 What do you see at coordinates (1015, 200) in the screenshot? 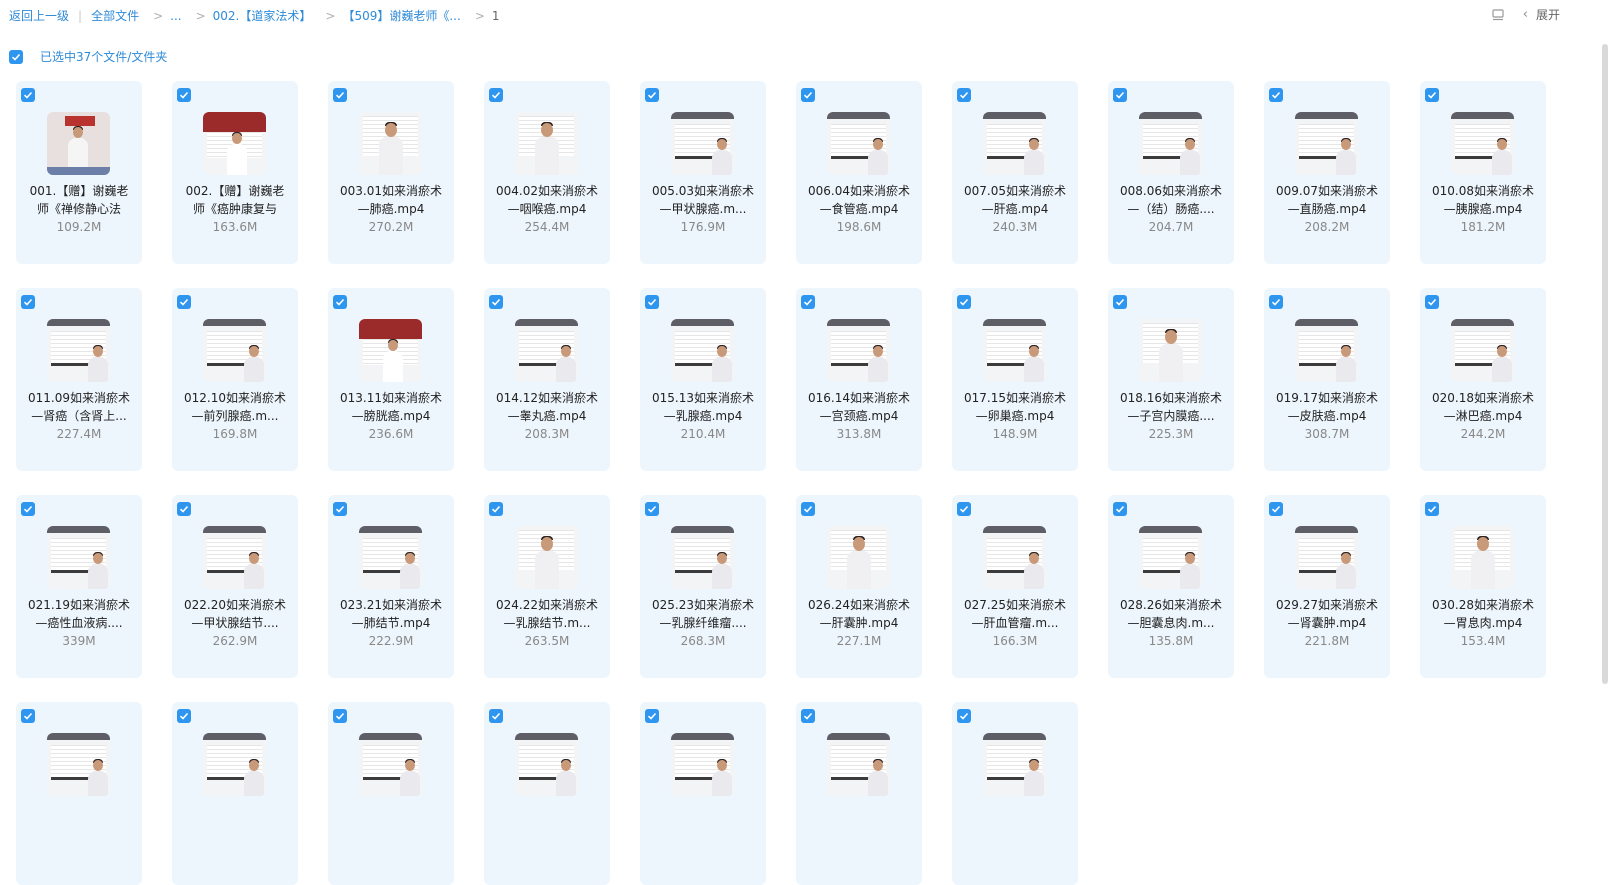
I see `file-name: 007.05如来消瘀术 —肝癌.mp4` at bounding box center [1015, 200].